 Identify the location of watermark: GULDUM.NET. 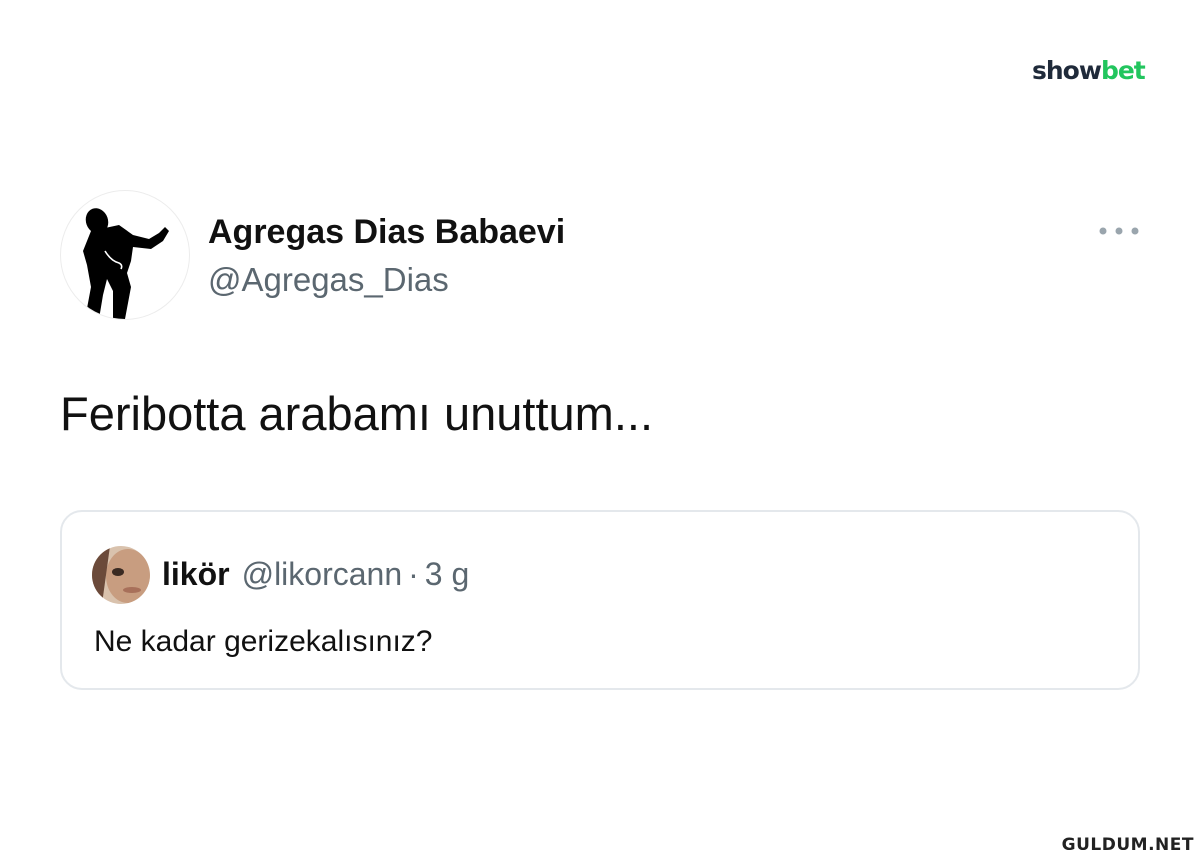
(1127, 845).